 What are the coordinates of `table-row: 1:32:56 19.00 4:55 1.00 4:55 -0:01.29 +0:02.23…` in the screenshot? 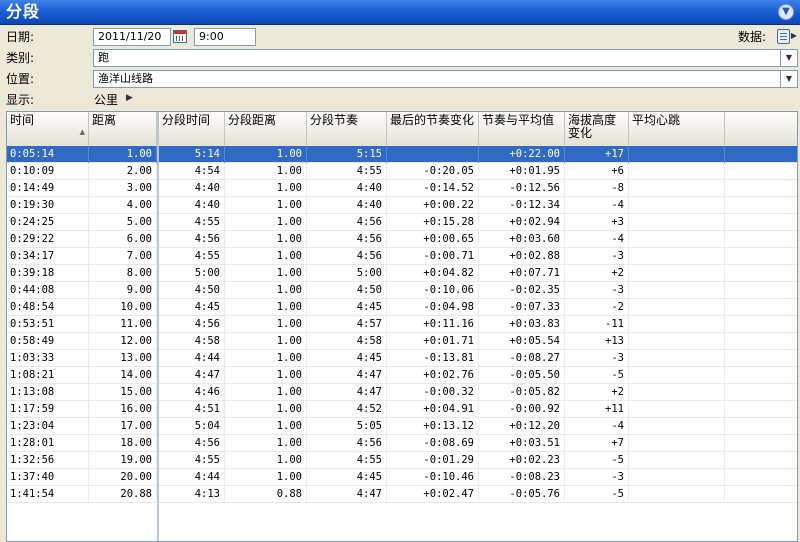 It's located at (402, 460).